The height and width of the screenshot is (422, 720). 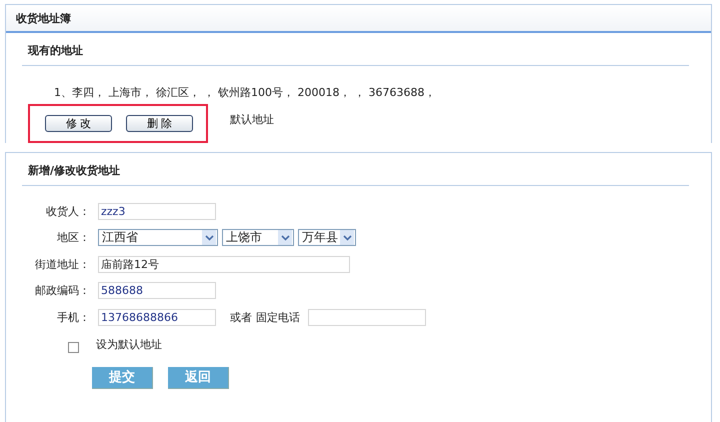 I want to click on checkbox-label: 设为默认地址, so click(x=129, y=344).